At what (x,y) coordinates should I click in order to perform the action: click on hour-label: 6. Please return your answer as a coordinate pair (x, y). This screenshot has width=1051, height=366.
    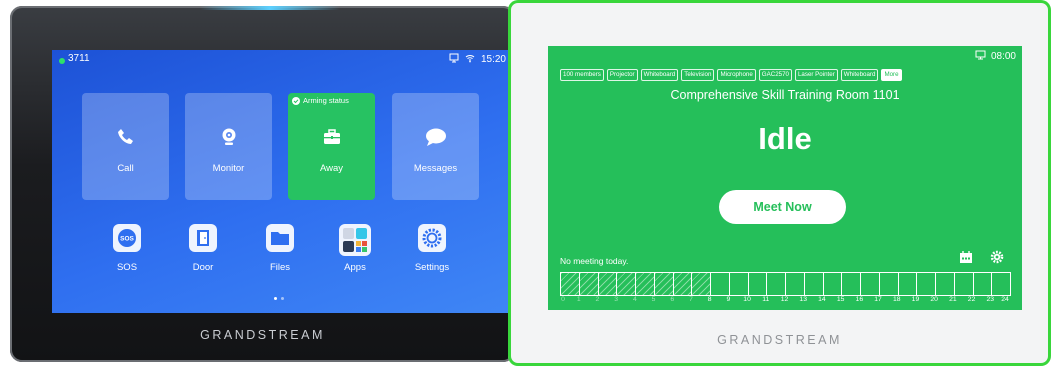
    Looking at the image, I should click on (672, 299).